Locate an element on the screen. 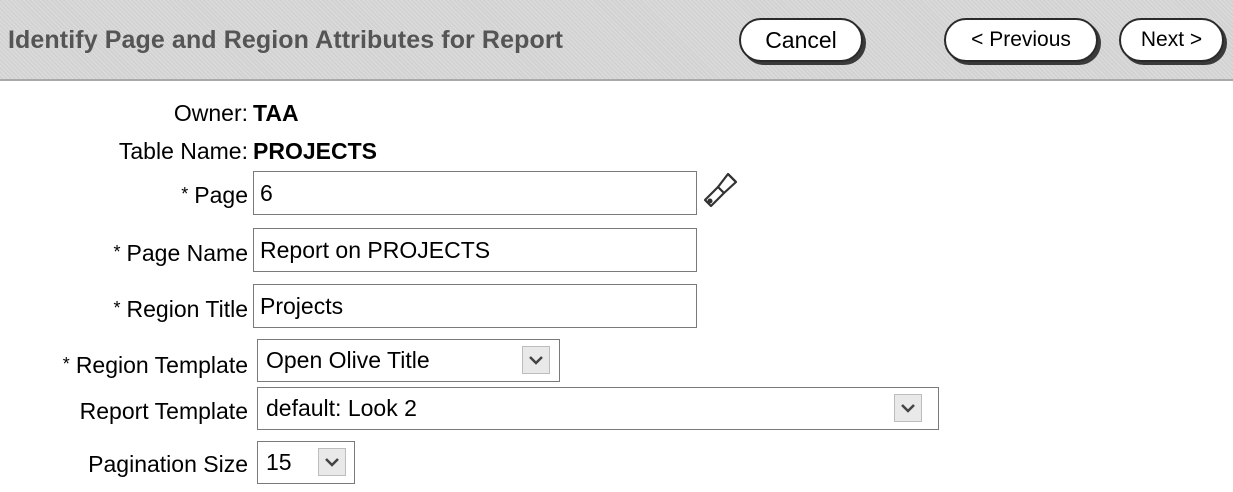  region-template-select: Open Olive Title is located at coordinates (408, 360).